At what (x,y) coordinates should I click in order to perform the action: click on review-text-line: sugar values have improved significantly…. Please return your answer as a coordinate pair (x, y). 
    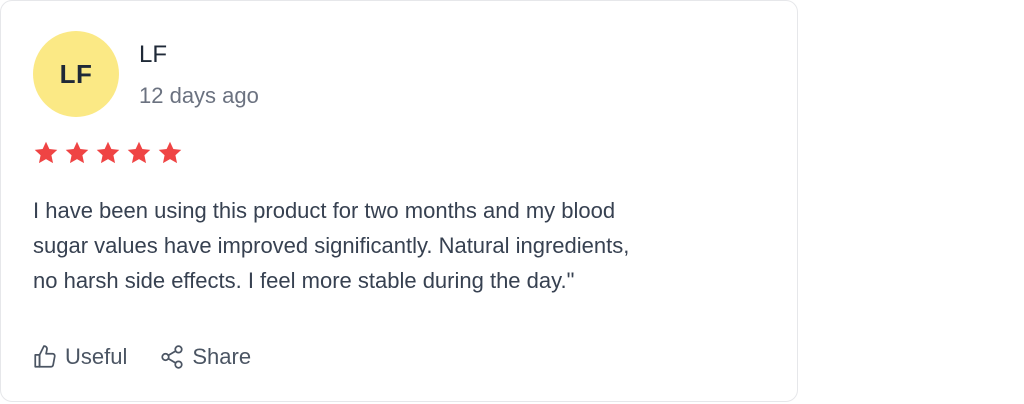
    Looking at the image, I should click on (331, 245).